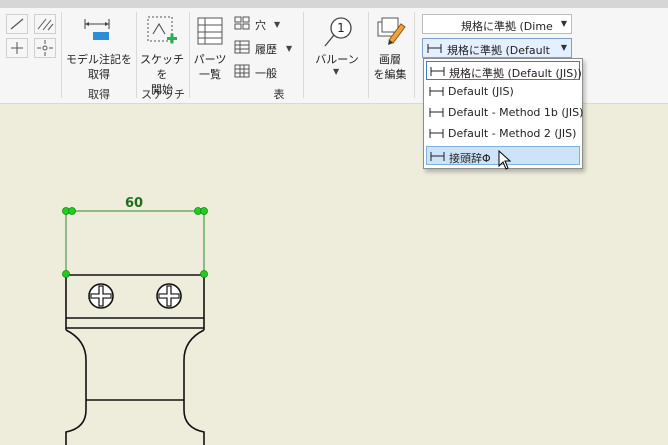 The width and height of the screenshot is (668, 445). I want to click on menu-item-label: Default (JIS), so click(481, 91).